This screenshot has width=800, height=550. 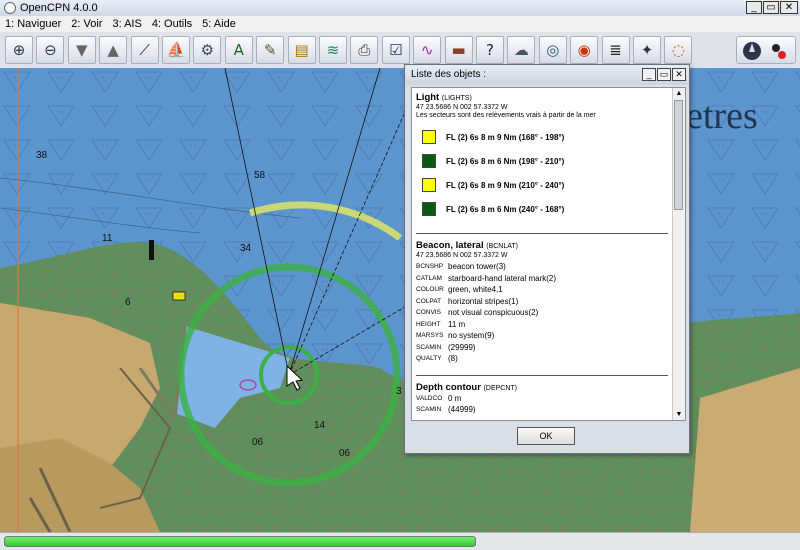 I want to click on dog-icon: ✦, so click(x=647, y=50).